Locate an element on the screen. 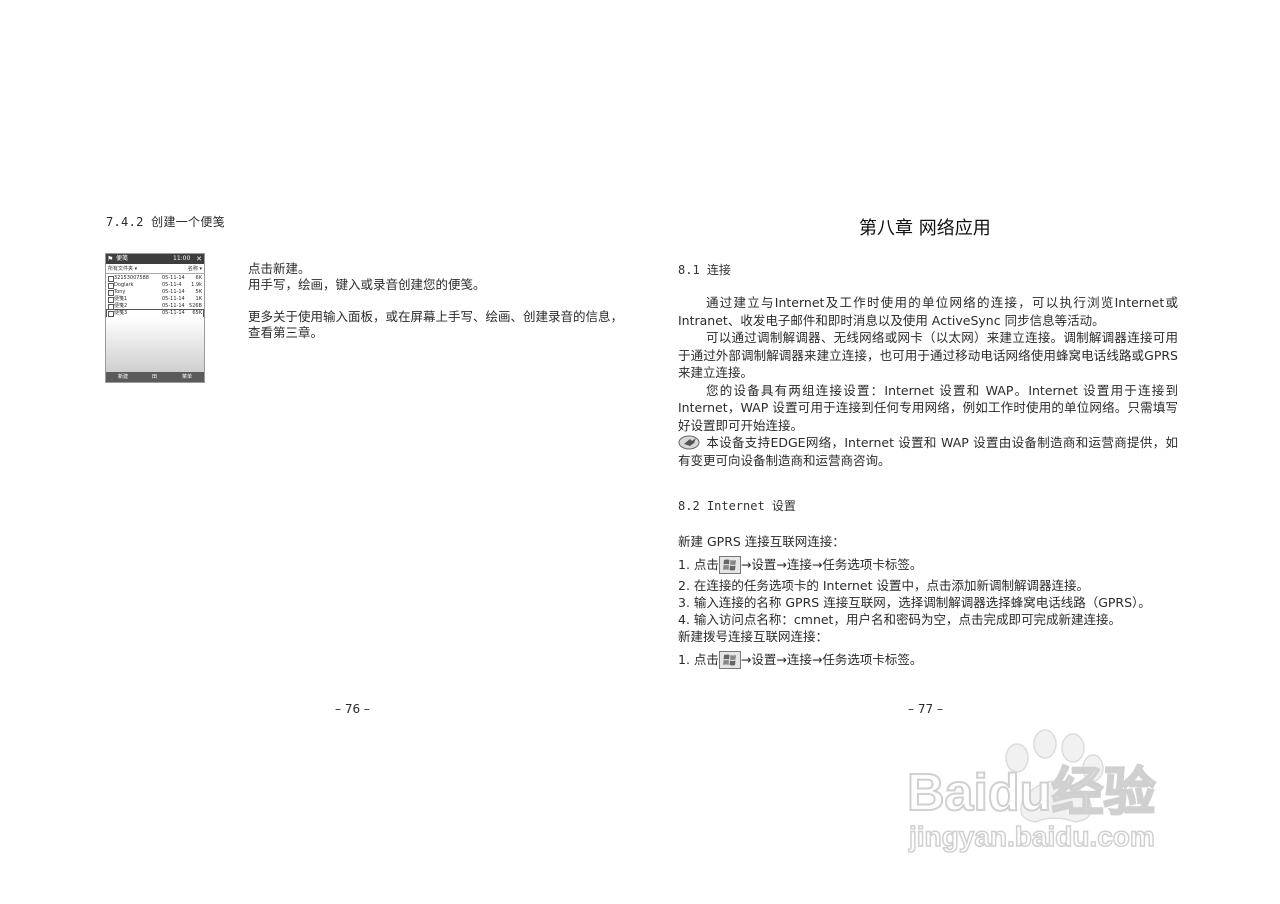 The width and height of the screenshot is (1280, 904). baidu-jingyan-watermark: Baidu经验 jingyan.baidu.com is located at coordinates (1031, 791).